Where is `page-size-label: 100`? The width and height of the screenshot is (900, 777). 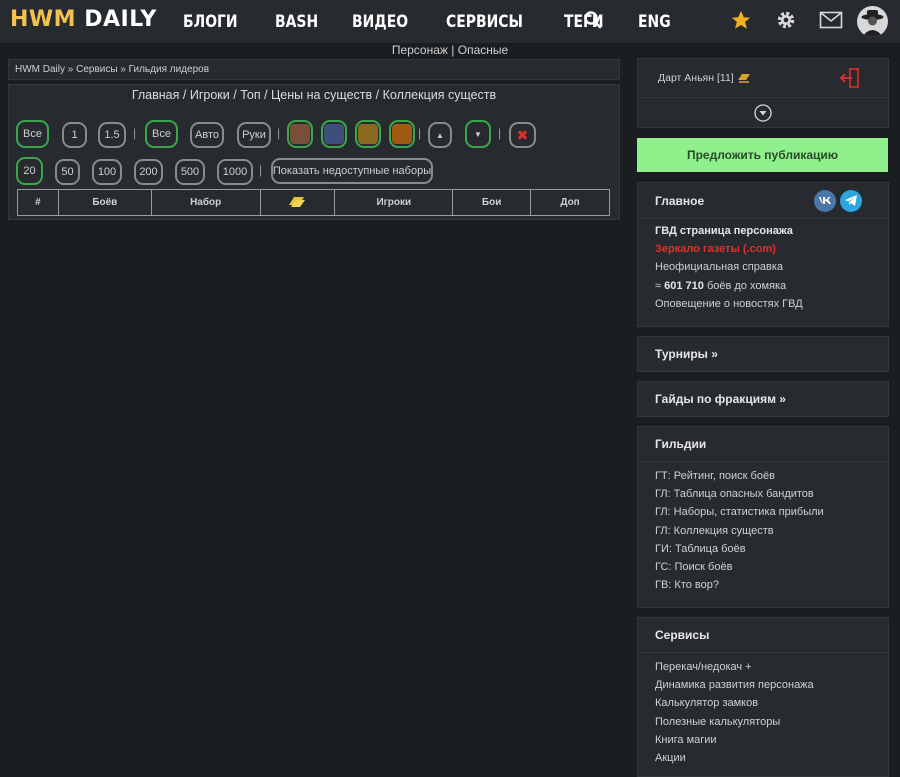
page-size-label: 100 is located at coordinates (107, 172).